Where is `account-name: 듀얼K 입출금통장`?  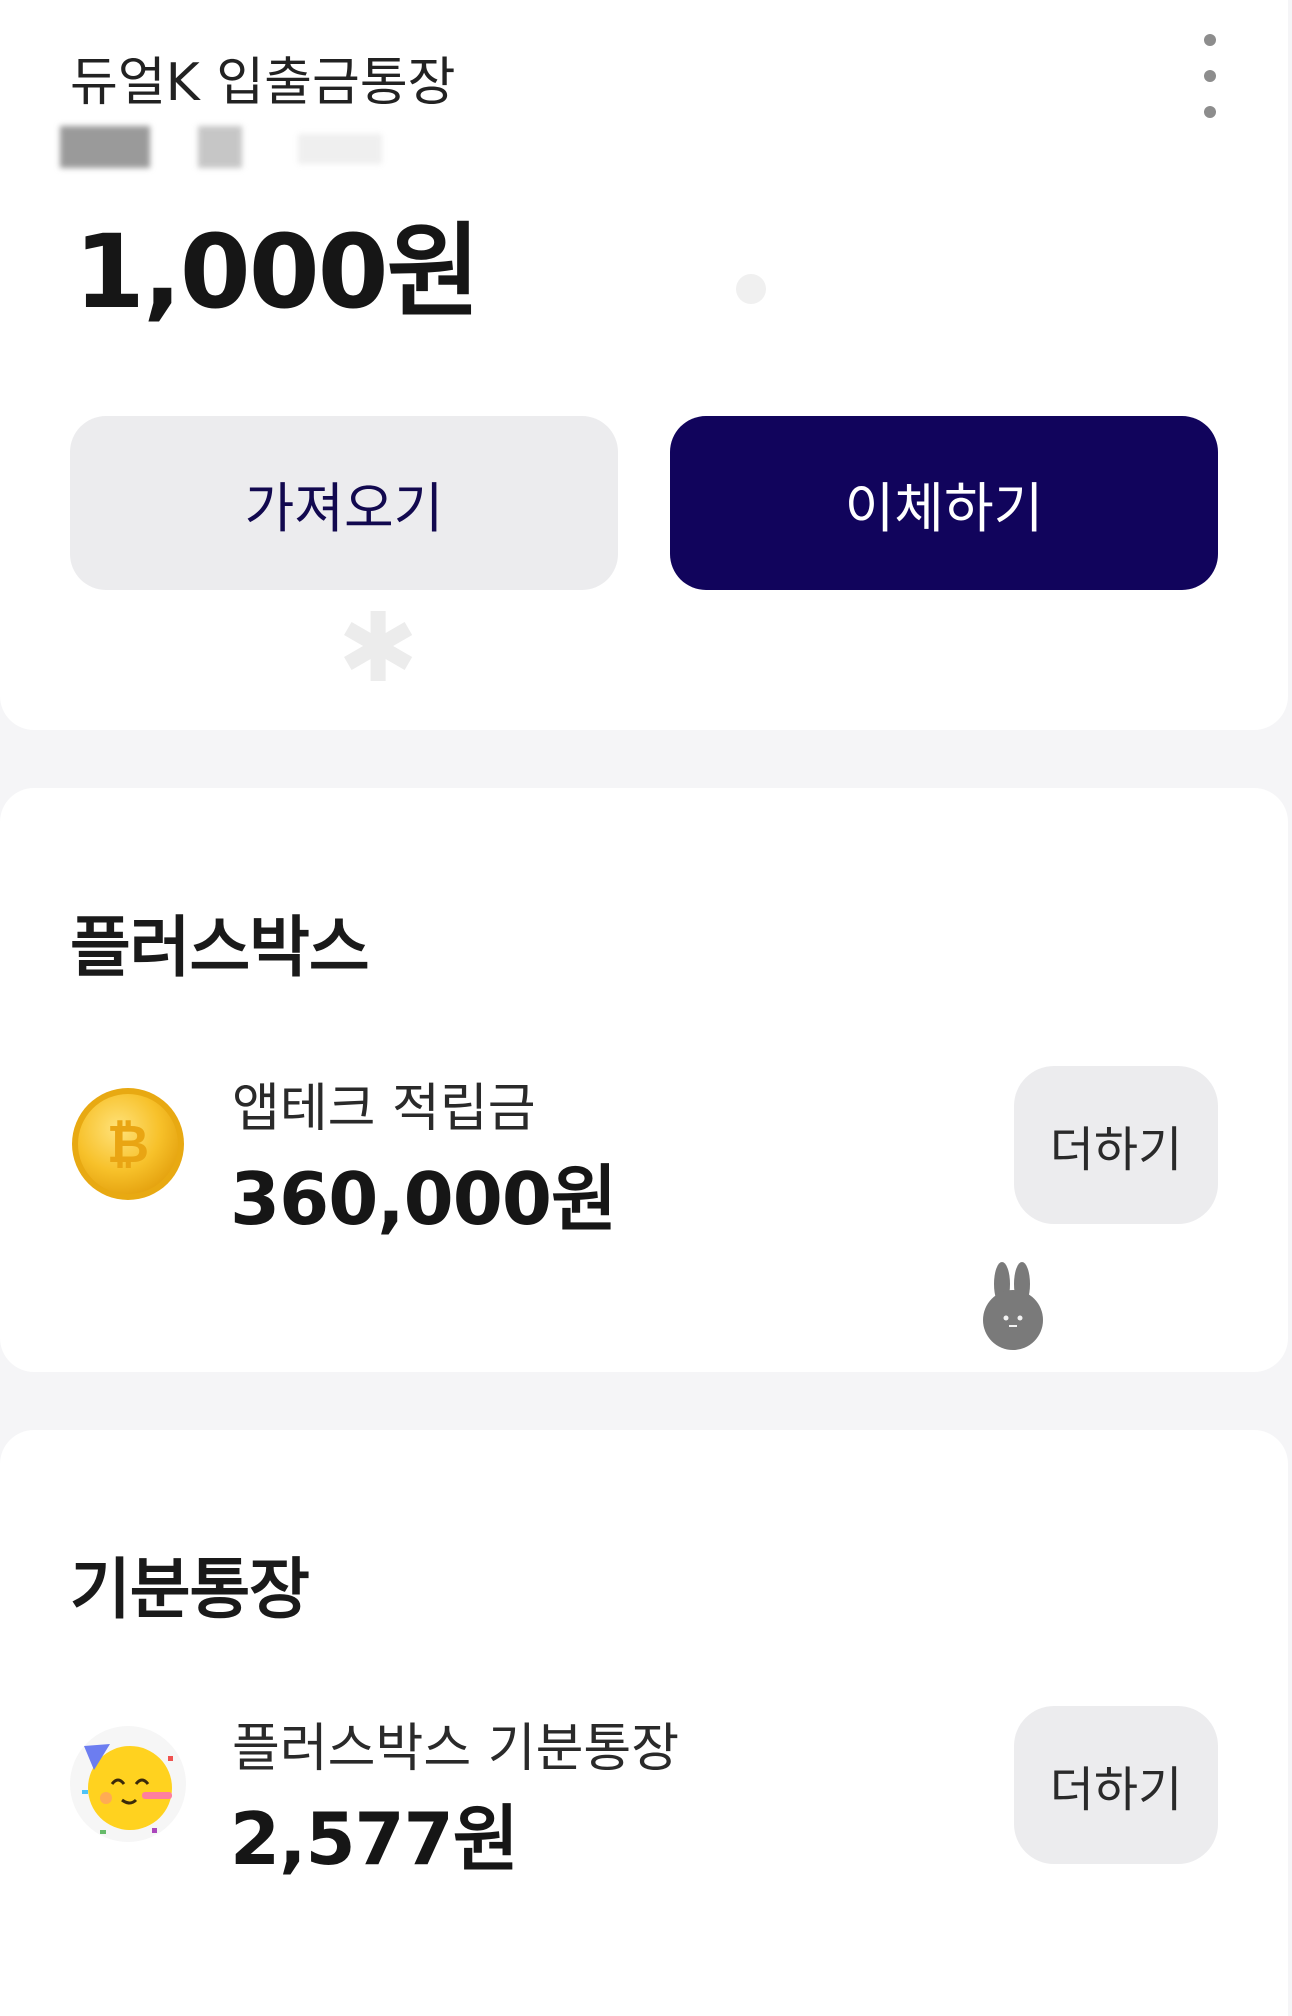
account-name: 듀얼K 입출금통장 is located at coordinates (263, 83).